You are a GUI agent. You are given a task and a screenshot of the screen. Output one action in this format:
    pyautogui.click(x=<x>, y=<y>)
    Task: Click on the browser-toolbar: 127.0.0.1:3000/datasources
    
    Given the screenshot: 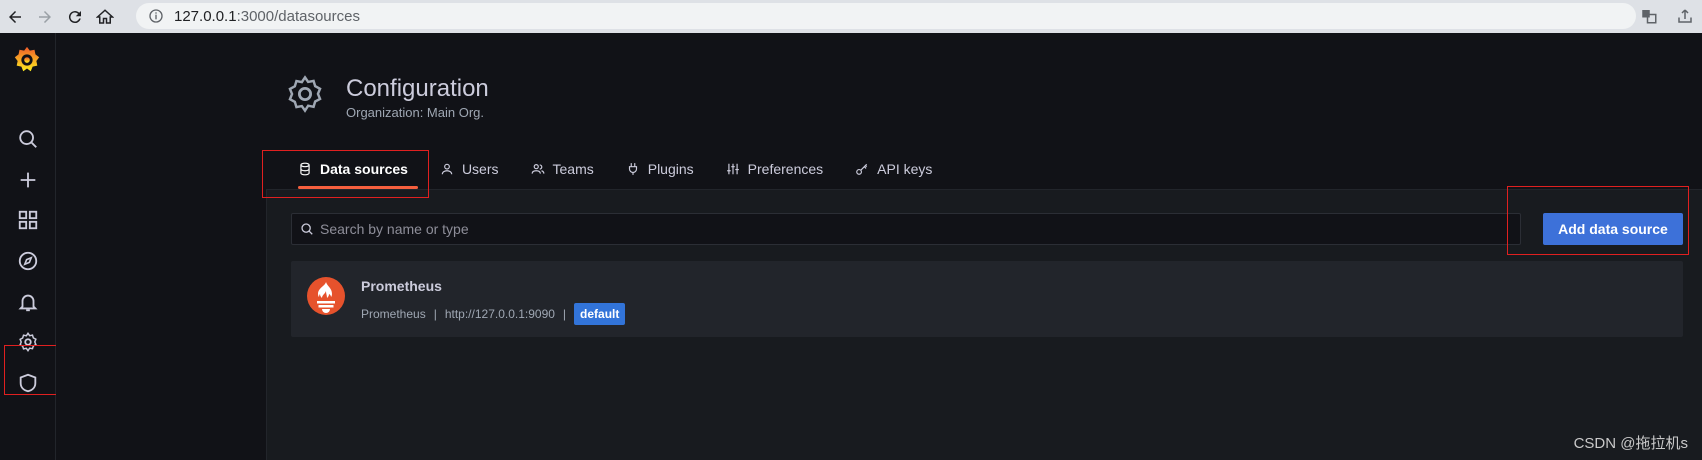 What is the action you would take?
    pyautogui.click(x=851, y=16)
    